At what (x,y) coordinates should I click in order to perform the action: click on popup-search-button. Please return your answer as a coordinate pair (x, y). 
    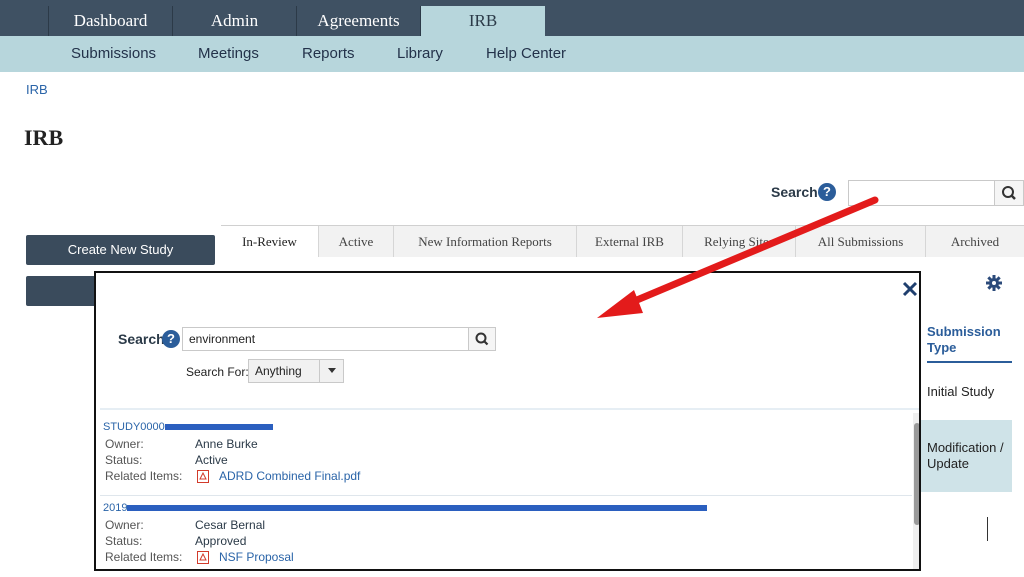
    Looking at the image, I should click on (482, 339).